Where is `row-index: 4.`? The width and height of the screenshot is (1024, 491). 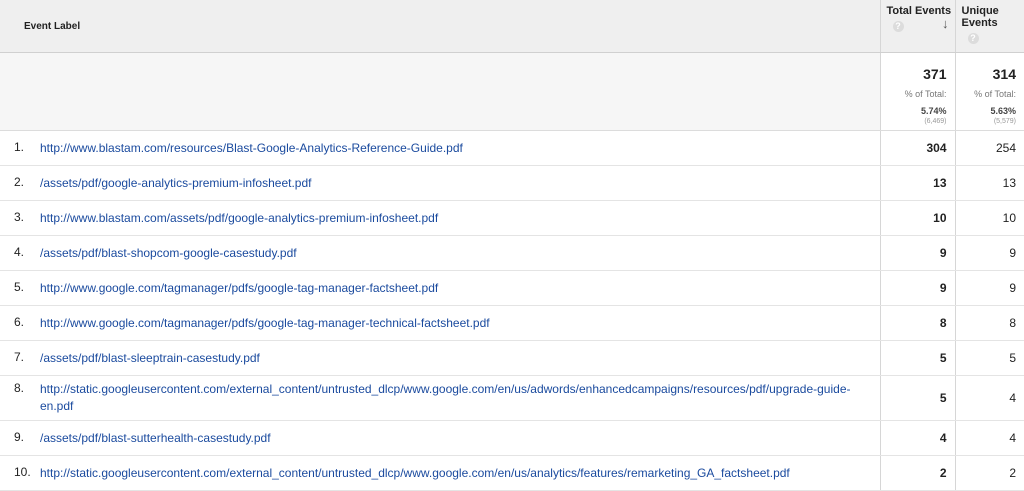
row-index: 4. is located at coordinates (27, 252).